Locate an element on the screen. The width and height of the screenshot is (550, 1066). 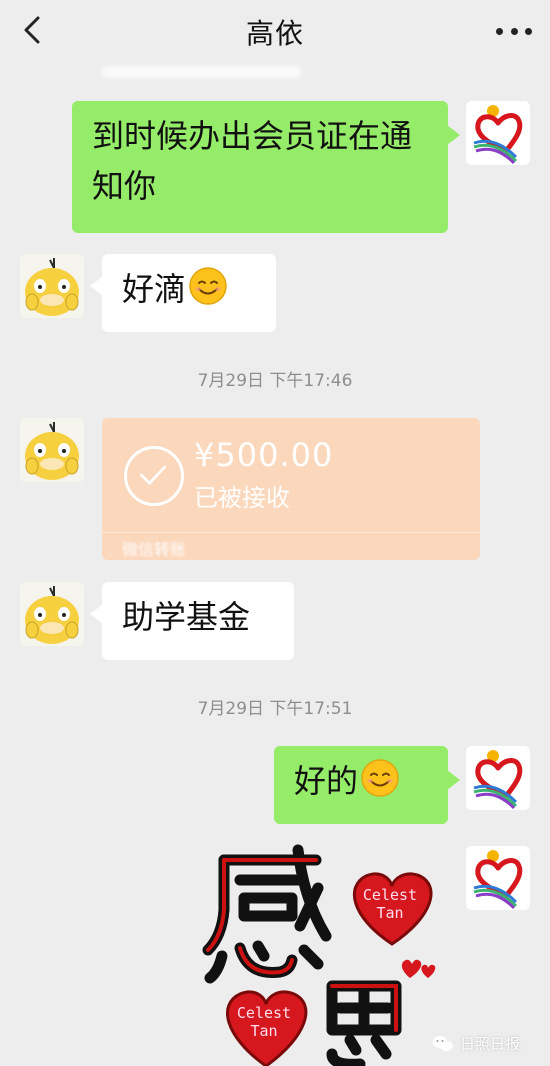
thanks-sticker: Celest Tan Celest Tan is located at coordinates (330, 953).